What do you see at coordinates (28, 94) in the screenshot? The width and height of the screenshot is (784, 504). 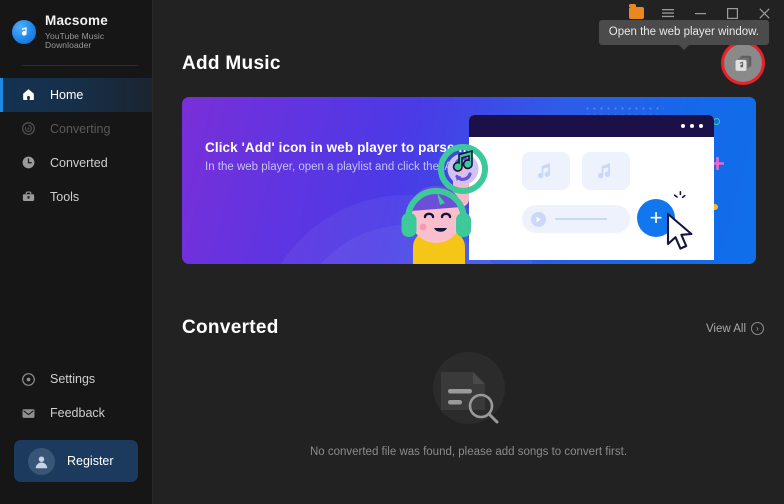 I see `home-icon` at bounding box center [28, 94].